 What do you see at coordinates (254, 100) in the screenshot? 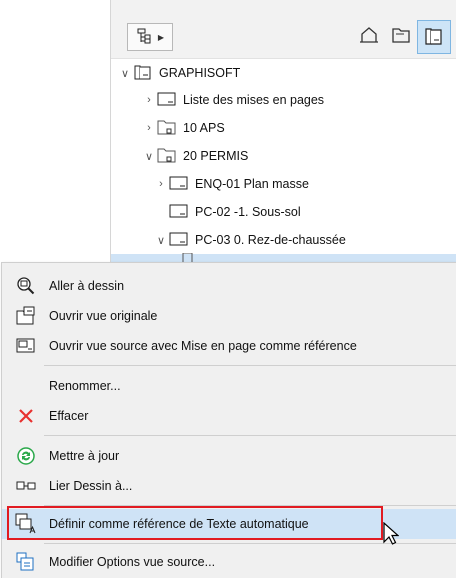
I see `tree-item-label: Liste des mises en pages` at bounding box center [254, 100].